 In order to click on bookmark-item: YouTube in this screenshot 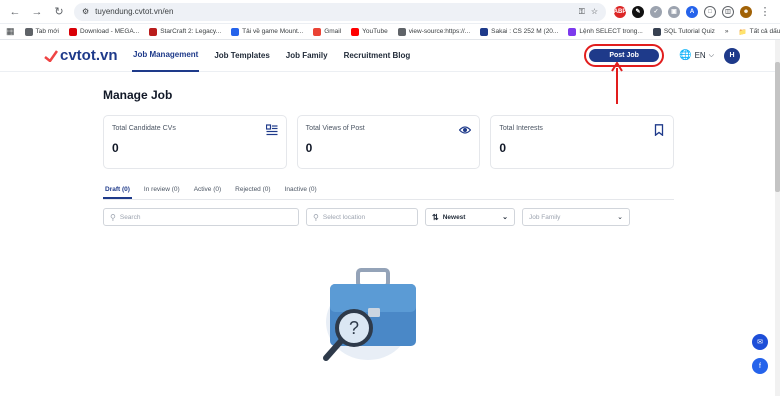, I will do `click(369, 31)`.